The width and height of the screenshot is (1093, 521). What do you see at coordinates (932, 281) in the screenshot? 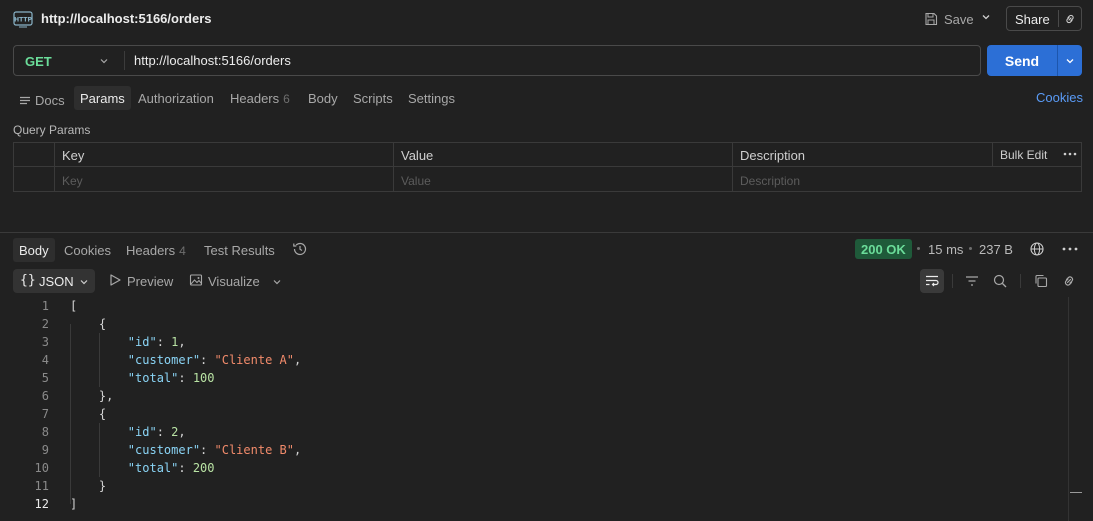
I see `wrap-lines-button` at bounding box center [932, 281].